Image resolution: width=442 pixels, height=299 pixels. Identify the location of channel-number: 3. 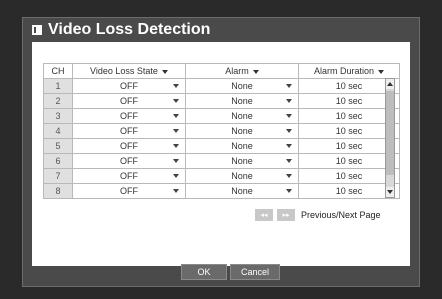
(58, 116).